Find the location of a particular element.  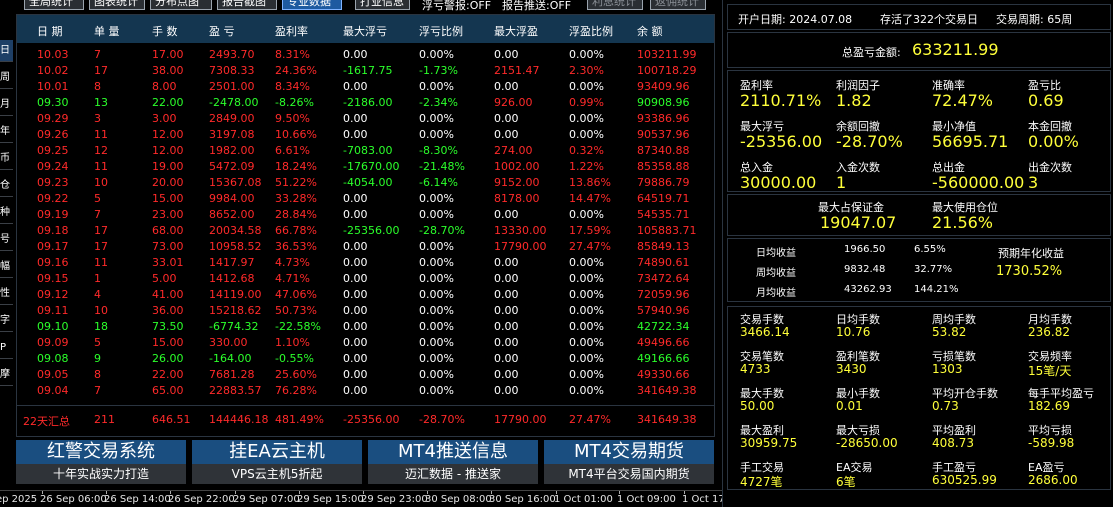

table-cell: 2493.70 is located at coordinates (232, 54).